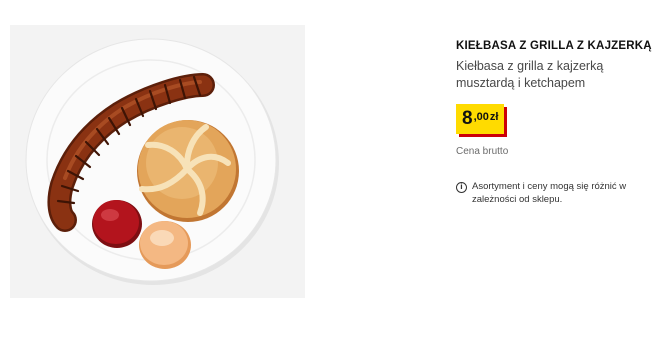 Image resolution: width=664 pixels, height=340 pixels. I want to click on price-label: Cena brutto, so click(482, 151).